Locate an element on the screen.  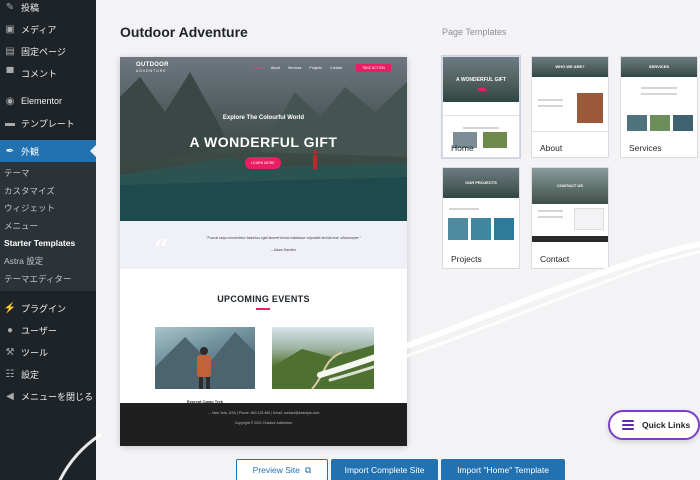
thumb-heading: SERVICES is located at coordinates (659, 66).